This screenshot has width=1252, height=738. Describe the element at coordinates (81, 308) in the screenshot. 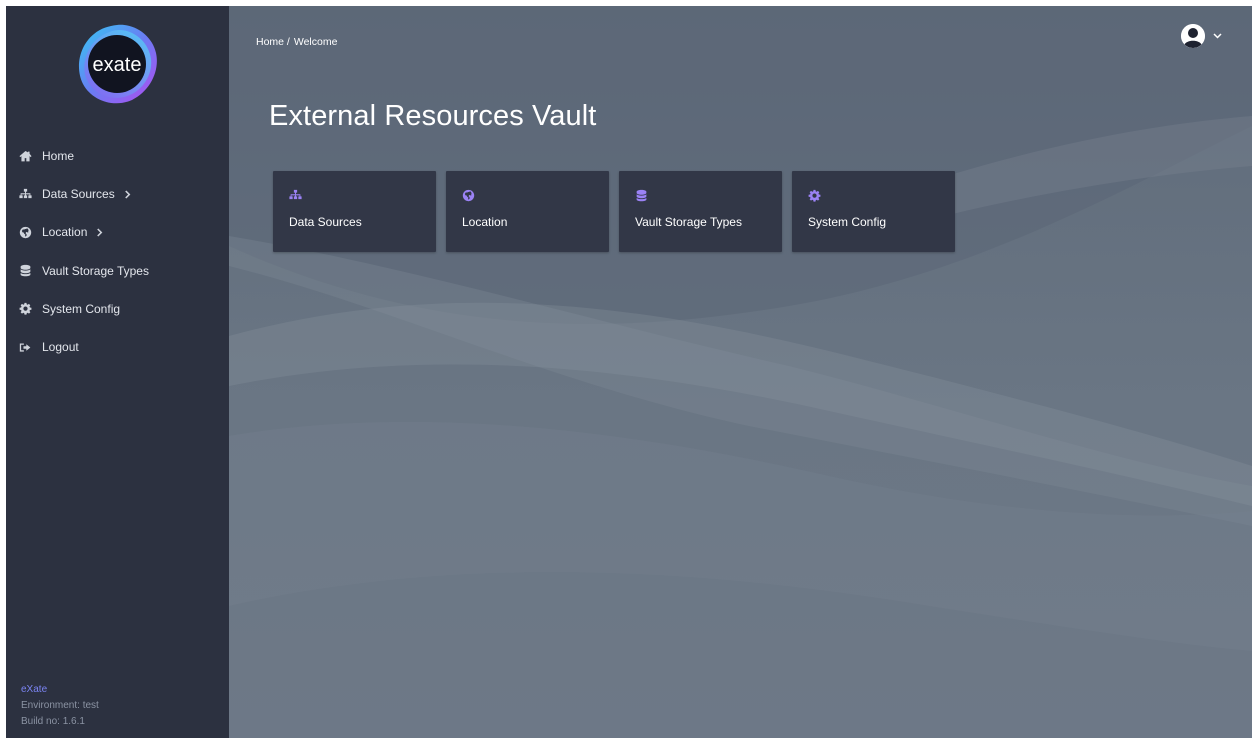

I see `sidebar-item-label: System Config` at that location.